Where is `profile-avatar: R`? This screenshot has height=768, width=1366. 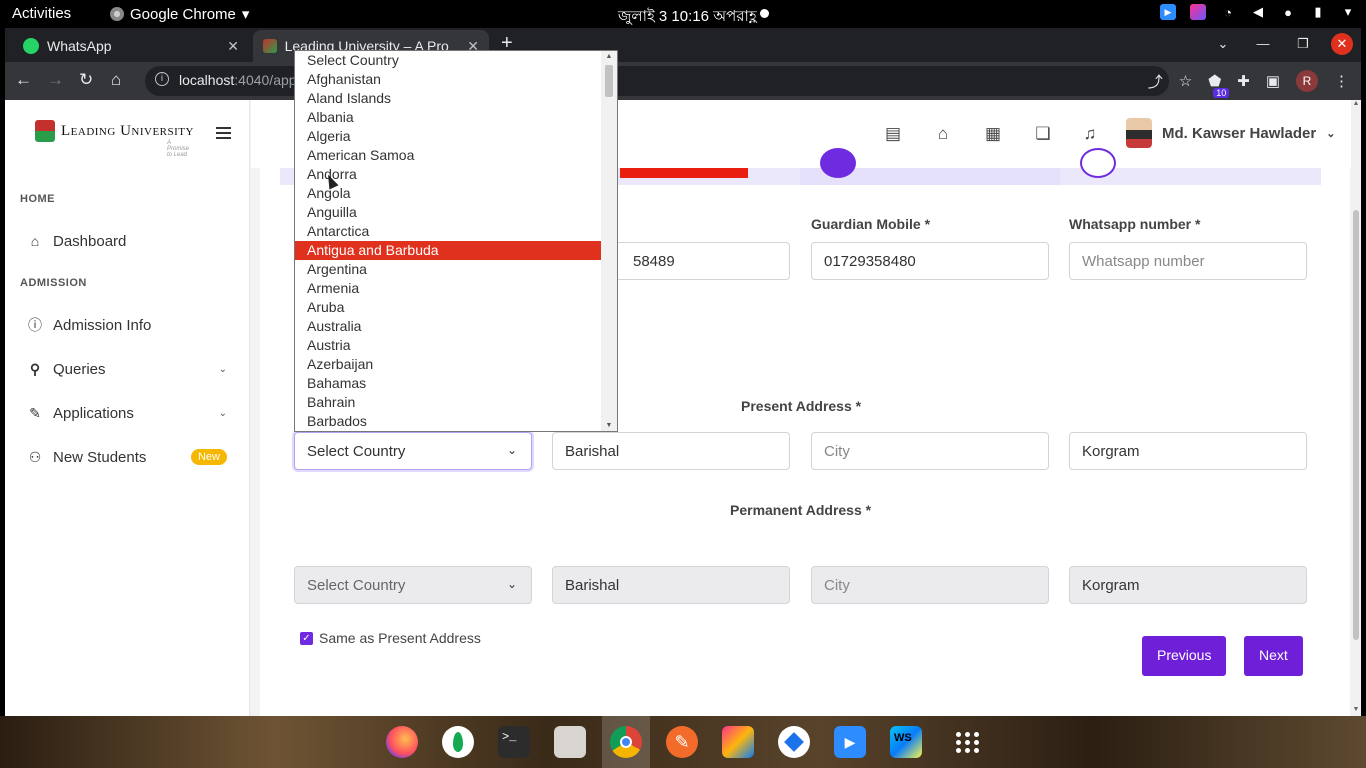
profile-avatar: R is located at coordinates (1307, 81).